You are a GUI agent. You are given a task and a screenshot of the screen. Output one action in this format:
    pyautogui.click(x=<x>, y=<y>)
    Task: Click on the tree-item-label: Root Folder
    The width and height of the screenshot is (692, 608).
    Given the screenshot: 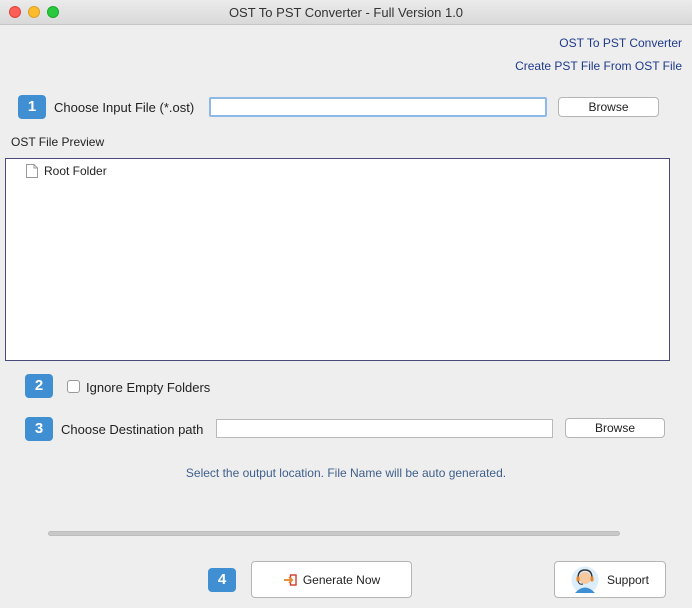 What is the action you would take?
    pyautogui.click(x=75, y=171)
    